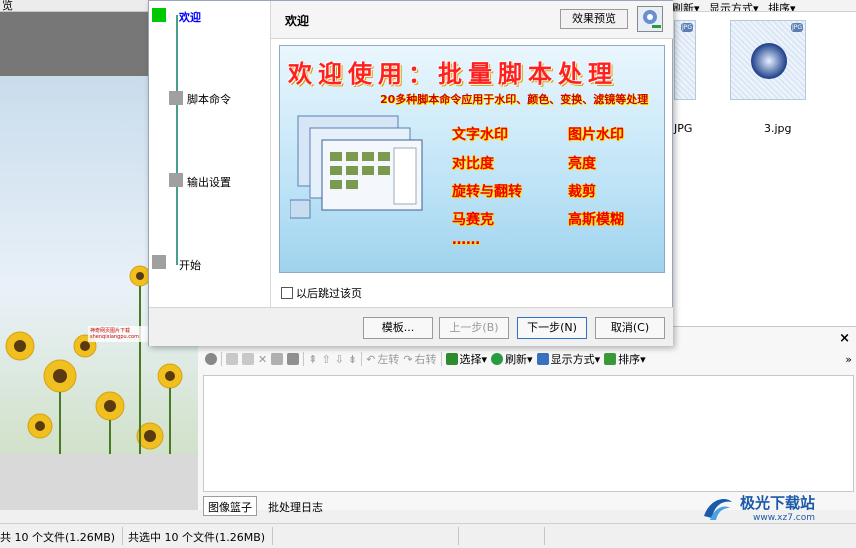 Image resolution: width=856 pixels, height=548 pixels. What do you see at coordinates (248, 359) in the screenshot?
I see `copy-icon` at bounding box center [248, 359].